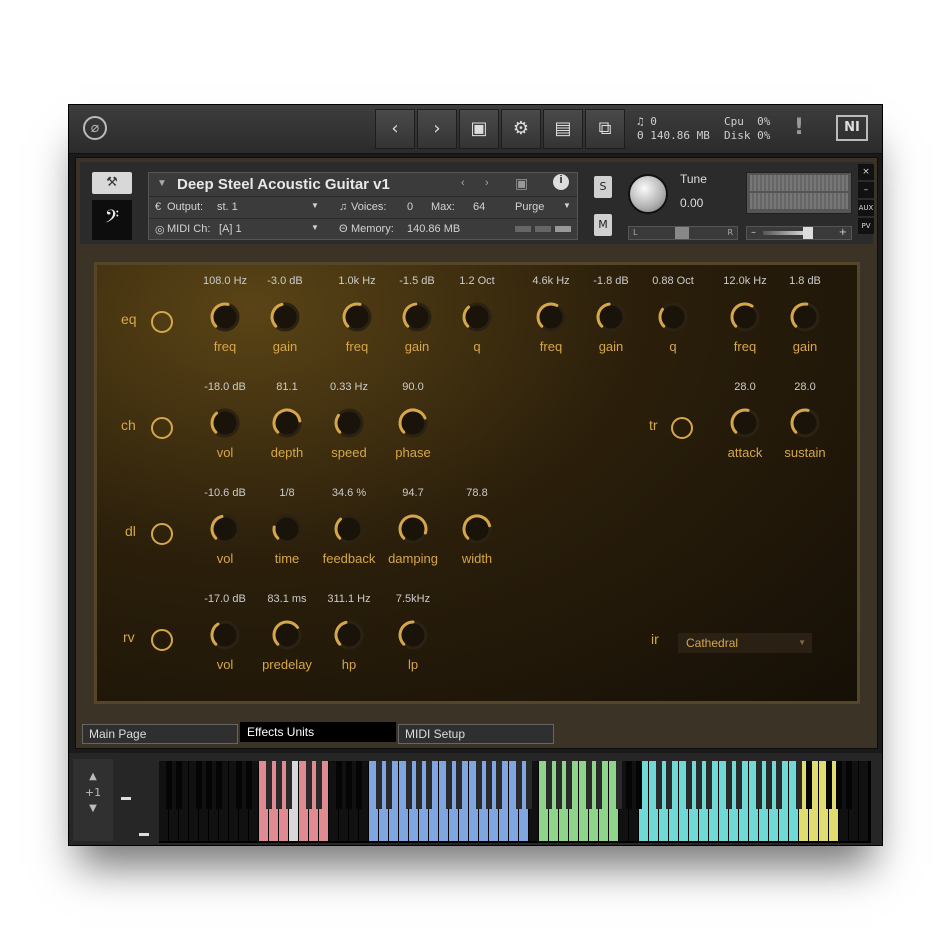 The height and width of the screenshot is (950, 950). Describe the element at coordinates (162, 428) in the screenshot. I see `ch-bypass-toggle` at that location.